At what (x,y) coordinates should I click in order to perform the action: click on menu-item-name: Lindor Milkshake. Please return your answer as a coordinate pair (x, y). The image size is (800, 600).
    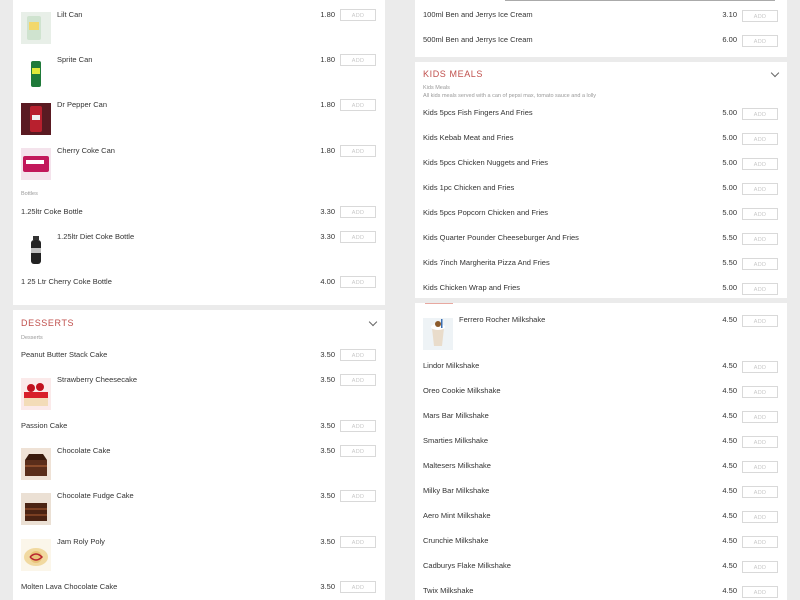
    Looking at the image, I should click on (451, 365).